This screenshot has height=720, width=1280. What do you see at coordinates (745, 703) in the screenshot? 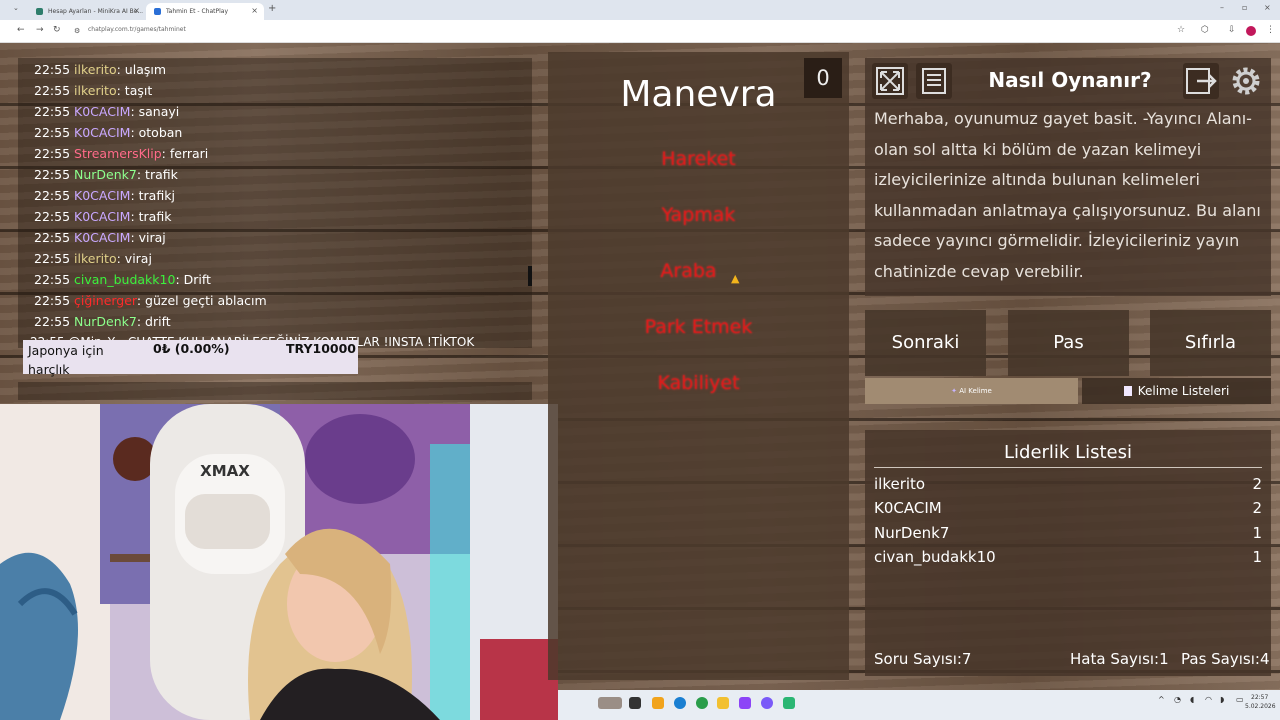
I see `twitch-icon` at bounding box center [745, 703].